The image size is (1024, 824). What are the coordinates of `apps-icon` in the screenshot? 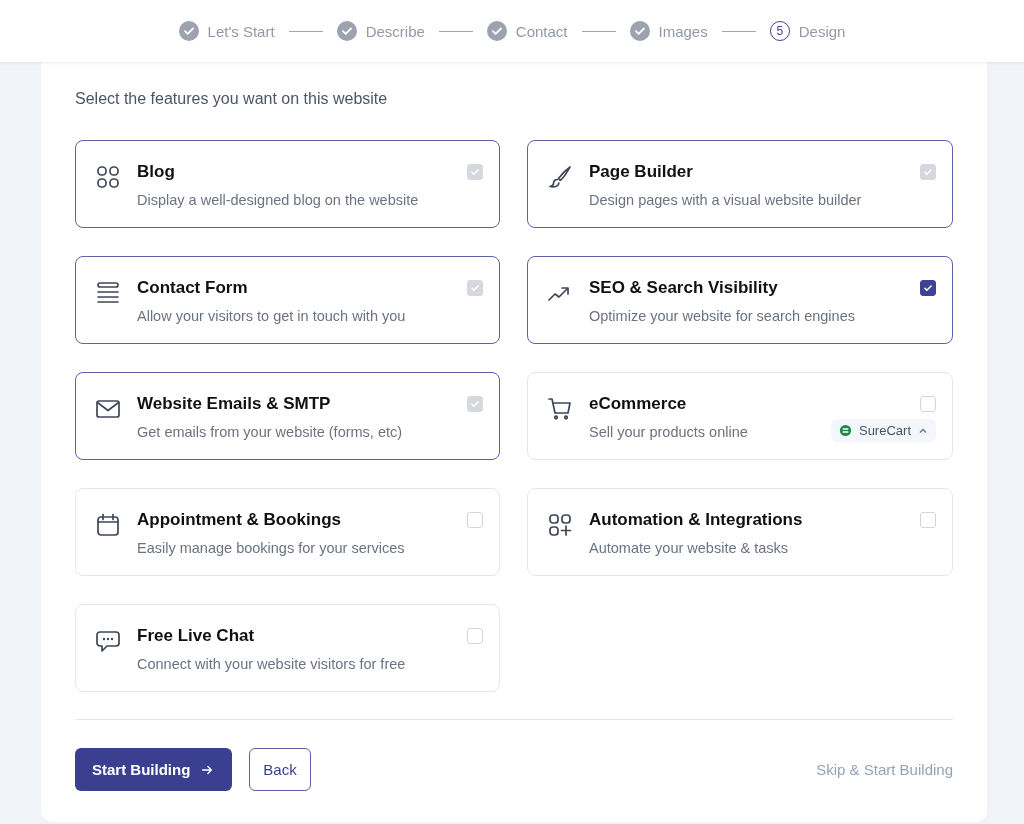 It's located at (560, 525).